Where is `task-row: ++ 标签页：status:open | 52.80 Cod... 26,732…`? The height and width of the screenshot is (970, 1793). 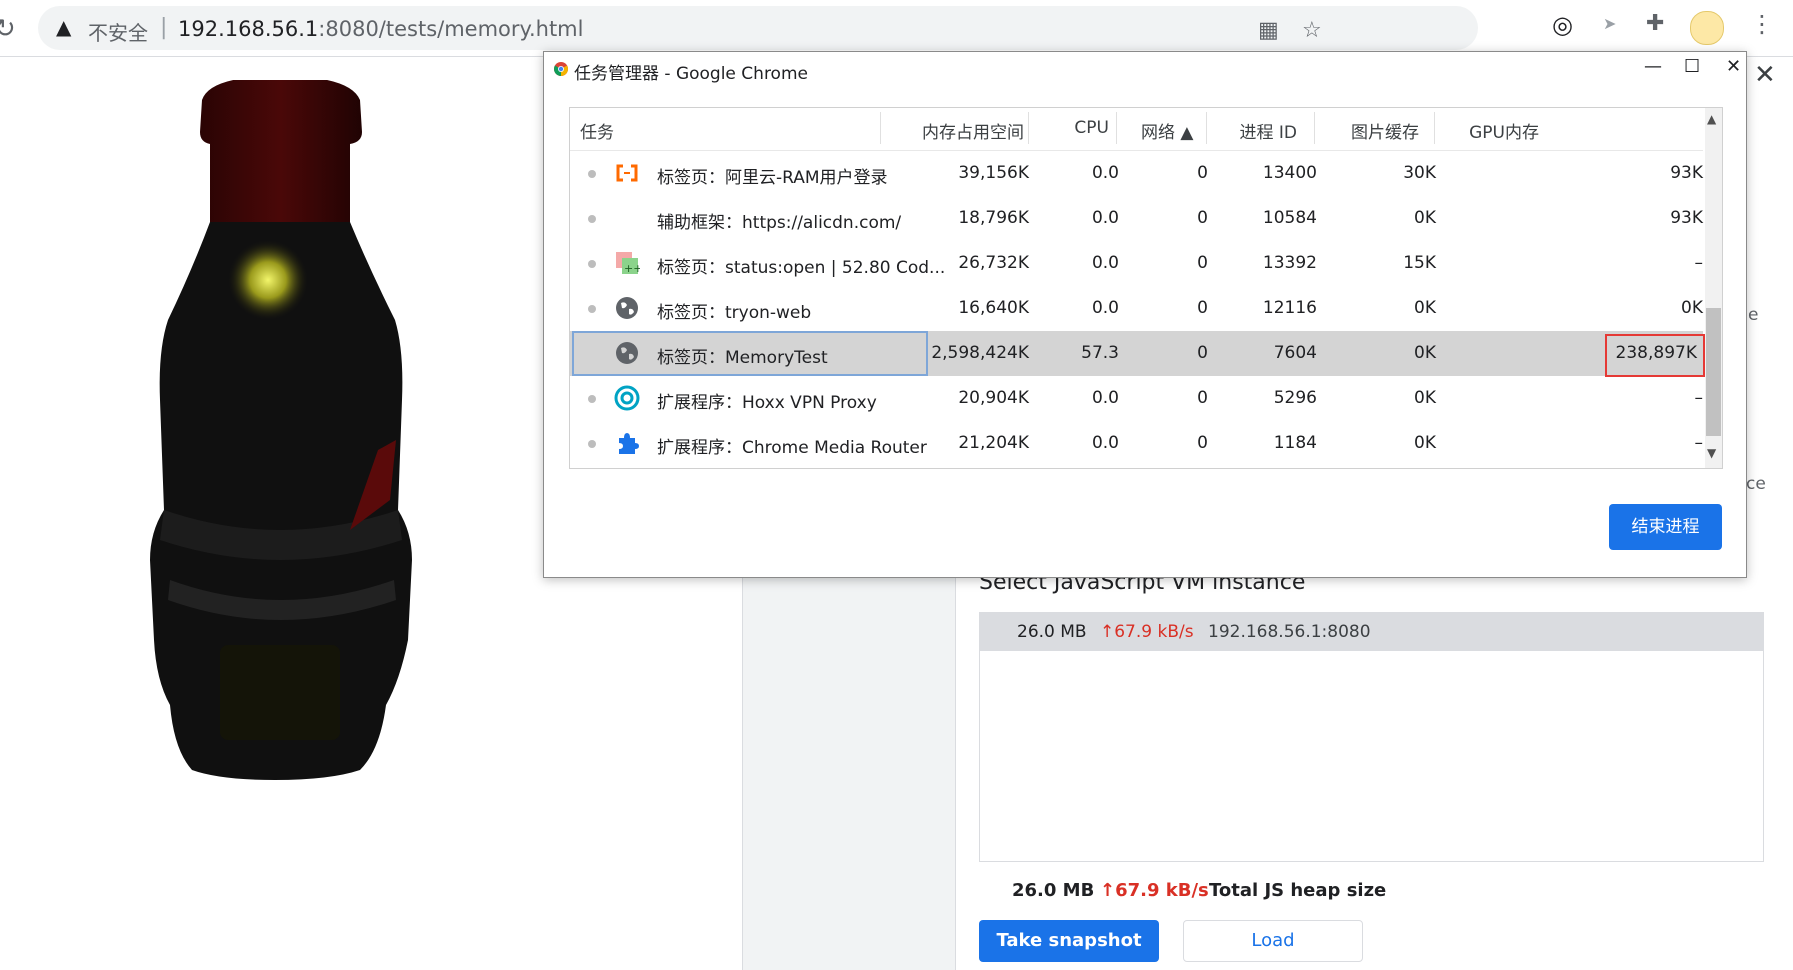
task-row: ++ 标签页：status:open | 52.80 Cod... 26,732… is located at coordinates (1136, 263).